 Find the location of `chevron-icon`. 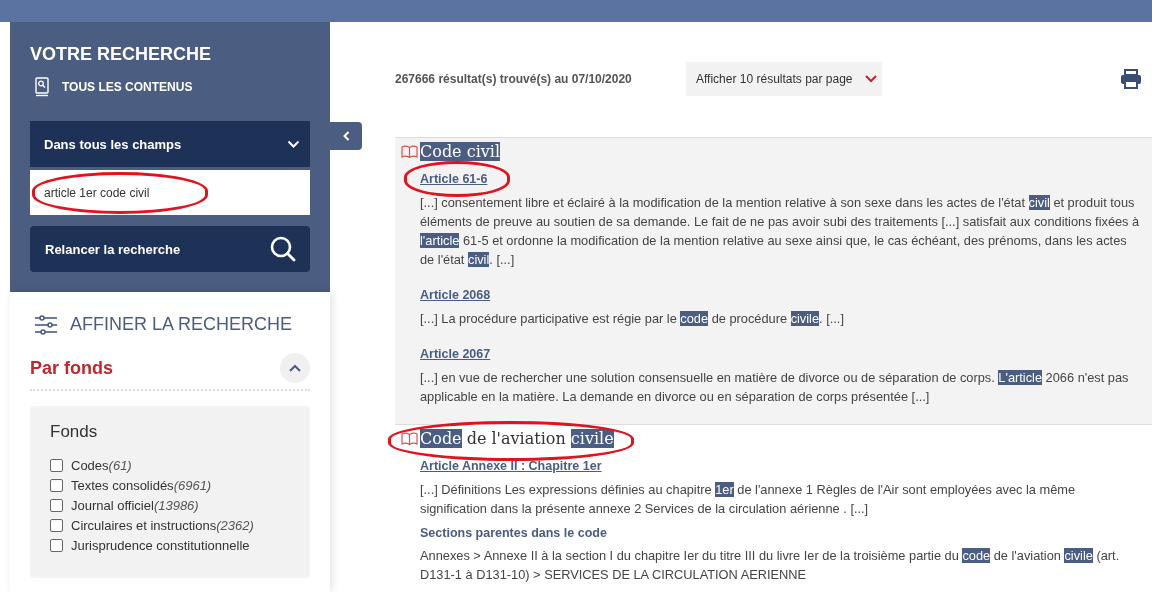

chevron-icon is located at coordinates (295, 368).